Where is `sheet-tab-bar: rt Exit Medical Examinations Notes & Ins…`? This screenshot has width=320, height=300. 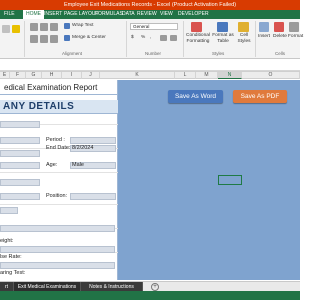
sheet-tab-bar: rt Exit Medical Examinations Notes & Ins… is located at coordinates (150, 286).